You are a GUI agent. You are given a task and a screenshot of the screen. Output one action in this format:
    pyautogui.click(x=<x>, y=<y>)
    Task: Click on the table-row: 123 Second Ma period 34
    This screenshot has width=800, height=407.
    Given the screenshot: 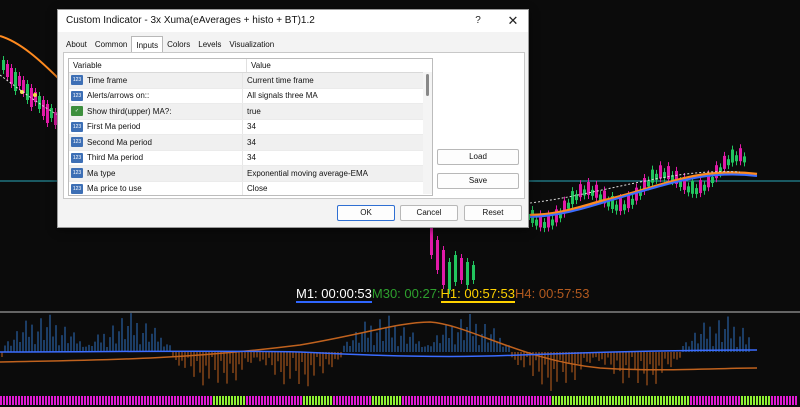 What is the action you would take?
    pyautogui.click(x=250, y=143)
    